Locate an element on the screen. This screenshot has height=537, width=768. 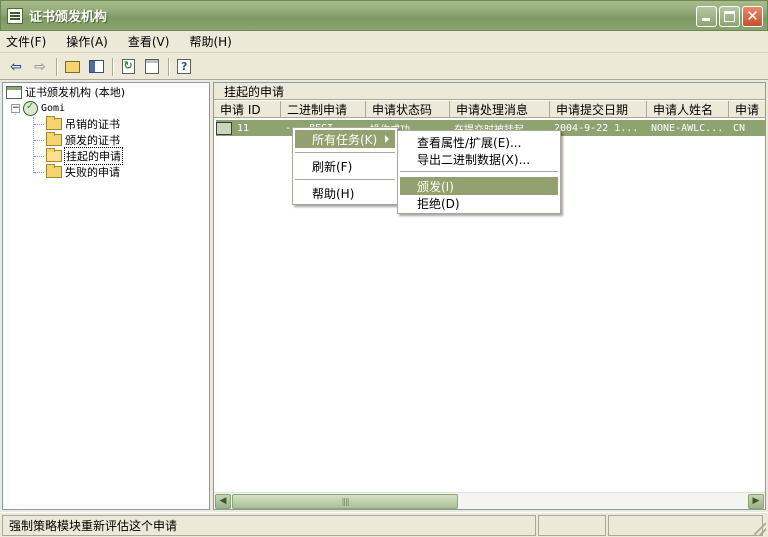
minimize-button is located at coordinates (706, 16).